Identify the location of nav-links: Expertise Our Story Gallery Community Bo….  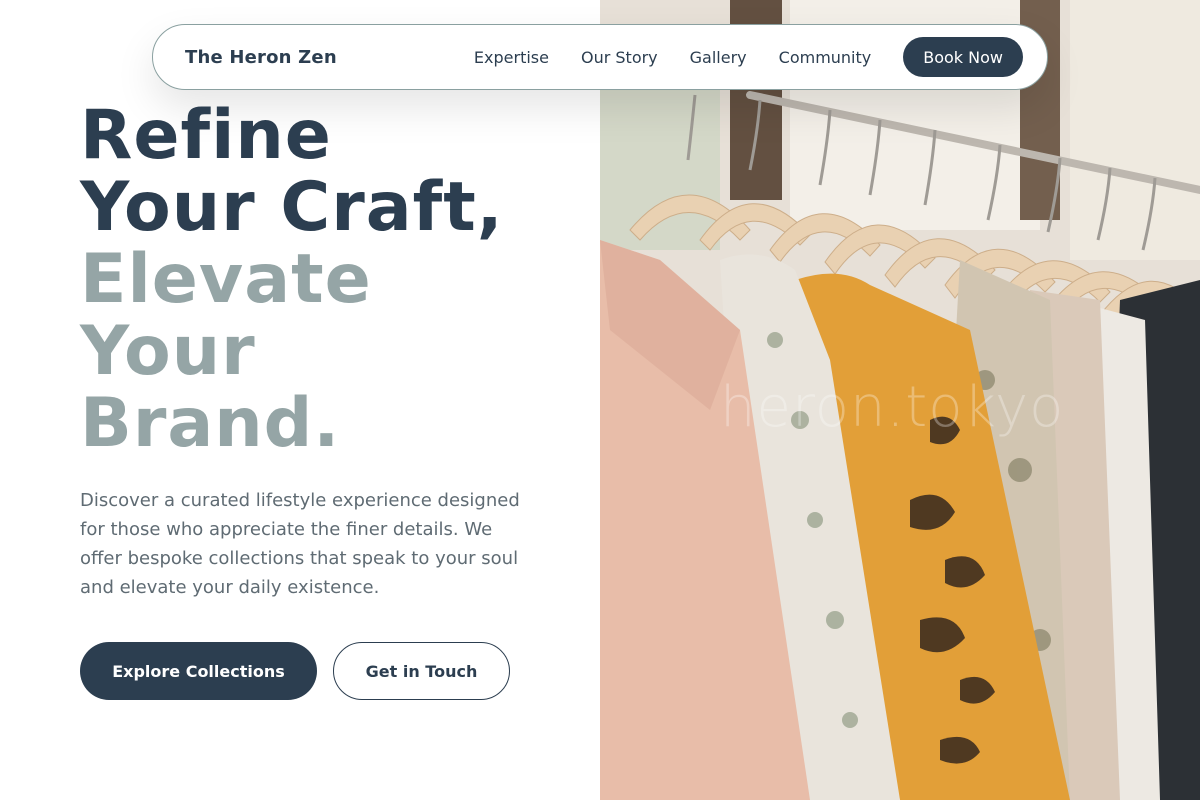
(748, 57).